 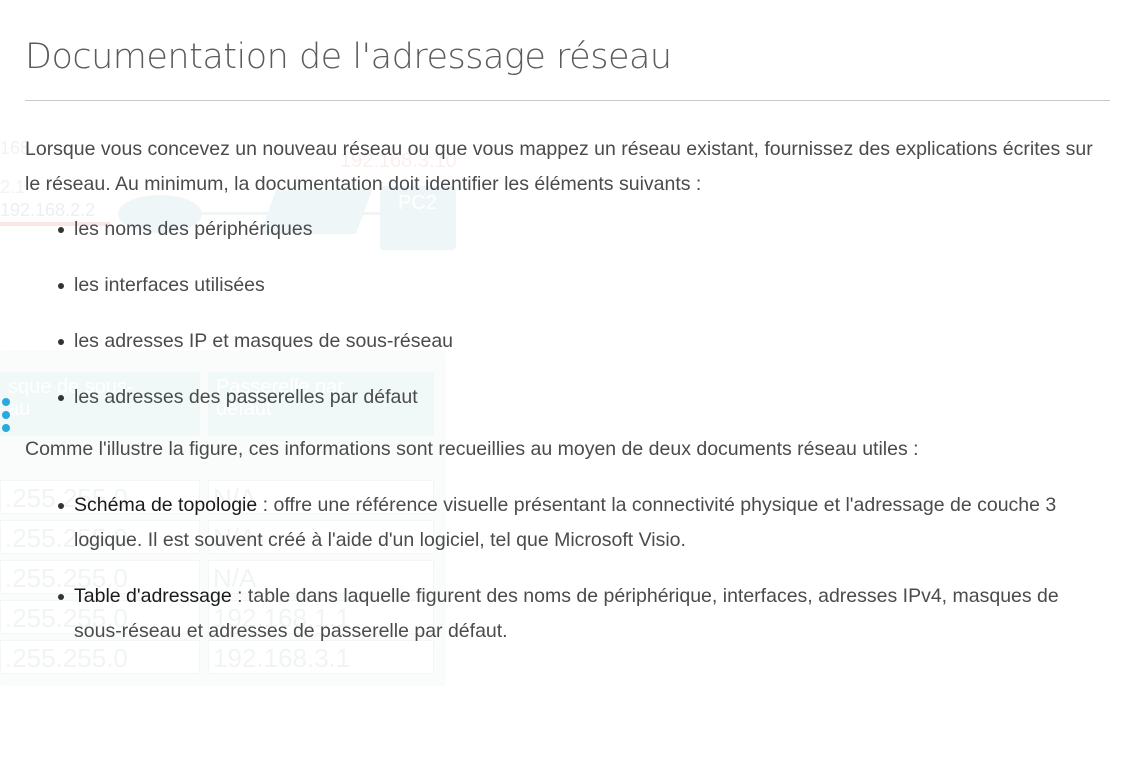 I want to click on list-item: les interfaces utilisées, so click(x=567, y=285).